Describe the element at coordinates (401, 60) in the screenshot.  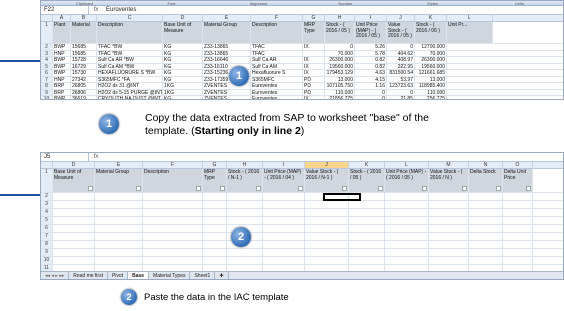
I see `table-cell: 408.97` at that location.